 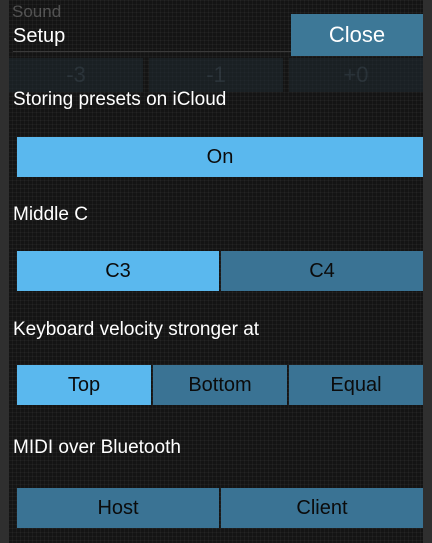 What do you see at coordinates (84, 385) in the screenshot?
I see `velocity-top-button: Top` at bounding box center [84, 385].